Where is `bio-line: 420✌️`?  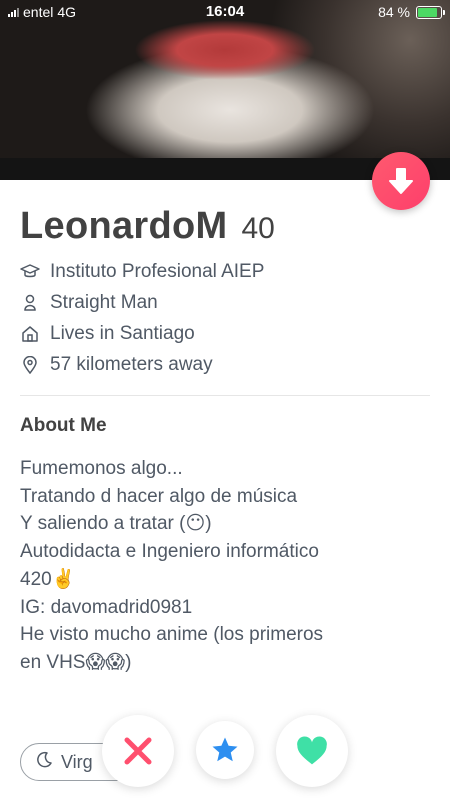
bio-line: 420✌️ is located at coordinates (48, 579).